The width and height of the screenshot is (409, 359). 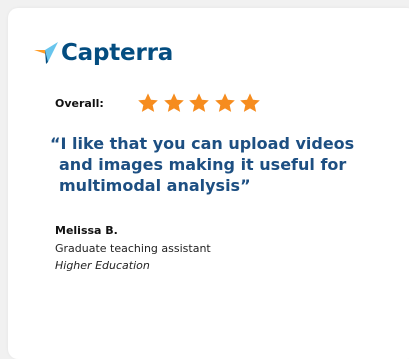 I want to click on overall-rating: Overall:, so click(x=160, y=103).